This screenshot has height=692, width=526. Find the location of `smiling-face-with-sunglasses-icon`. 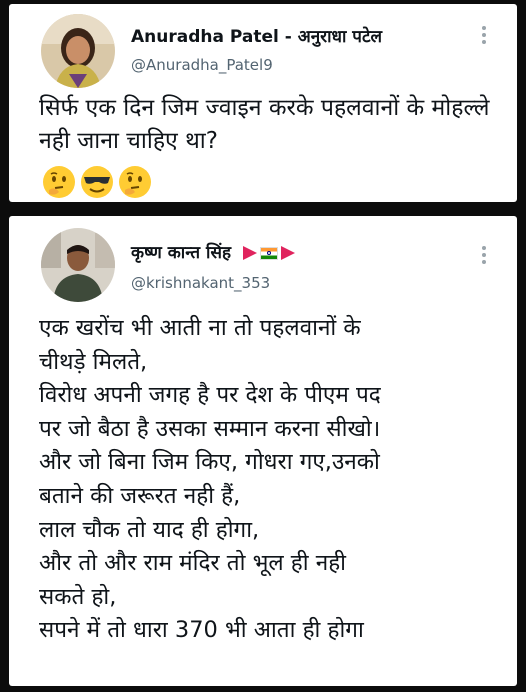

smiling-face-with-sunglasses-icon is located at coordinates (97, 182).